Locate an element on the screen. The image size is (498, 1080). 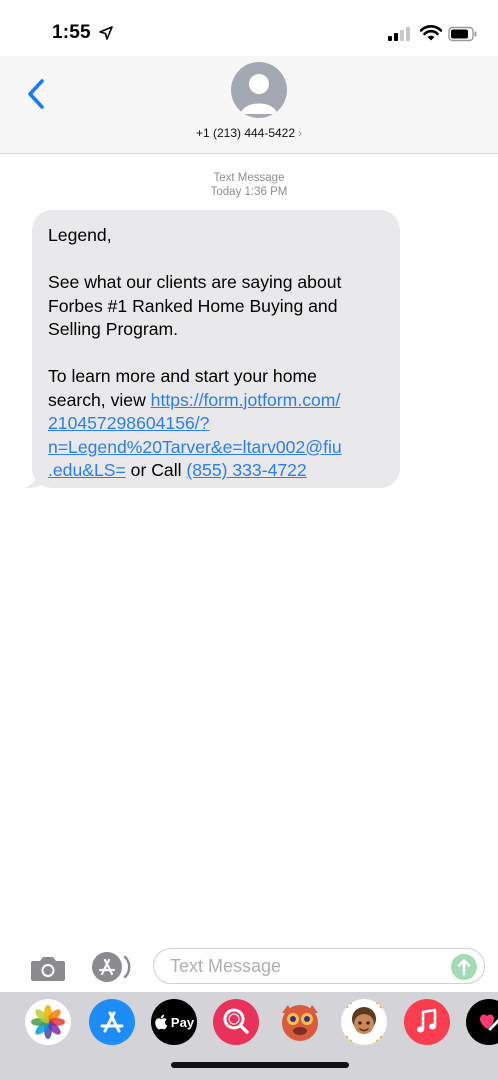
battery-icon is located at coordinates (462, 34).